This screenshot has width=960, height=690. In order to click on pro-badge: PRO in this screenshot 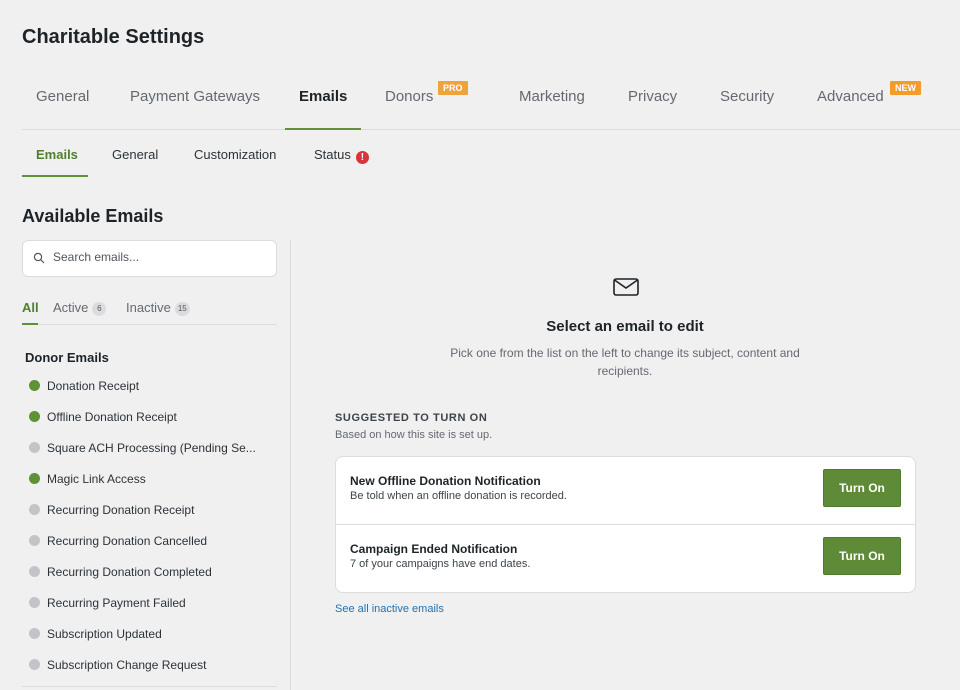, I will do `click(453, 88)`.